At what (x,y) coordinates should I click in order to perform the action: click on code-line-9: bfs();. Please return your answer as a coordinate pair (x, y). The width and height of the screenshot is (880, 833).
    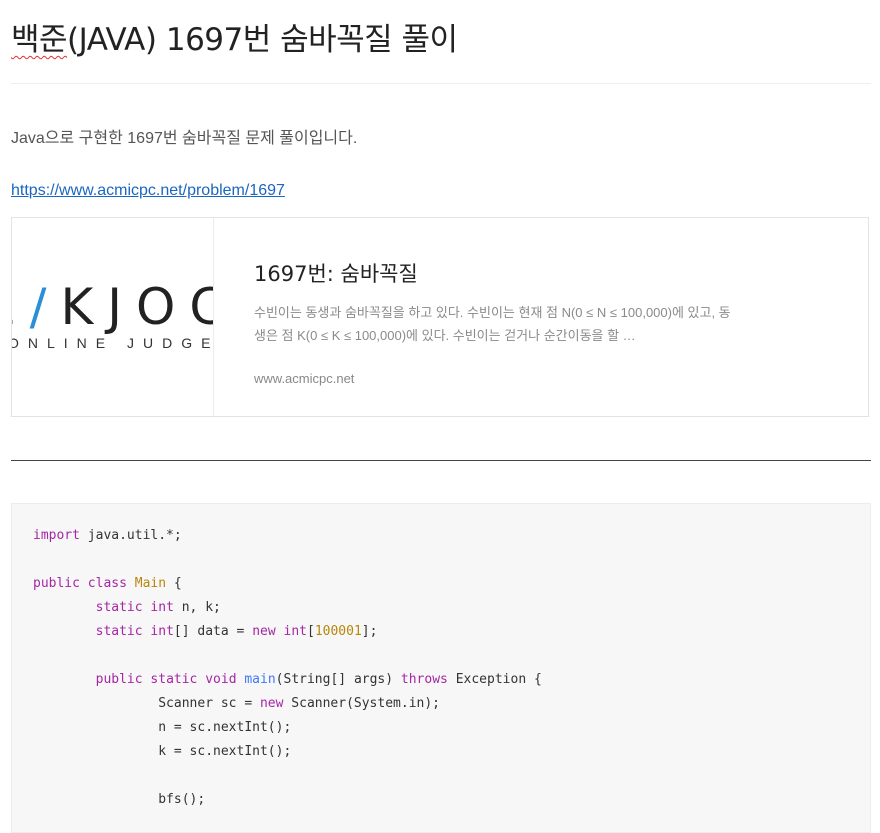
    Looking at the image, I should click on (182, 799).